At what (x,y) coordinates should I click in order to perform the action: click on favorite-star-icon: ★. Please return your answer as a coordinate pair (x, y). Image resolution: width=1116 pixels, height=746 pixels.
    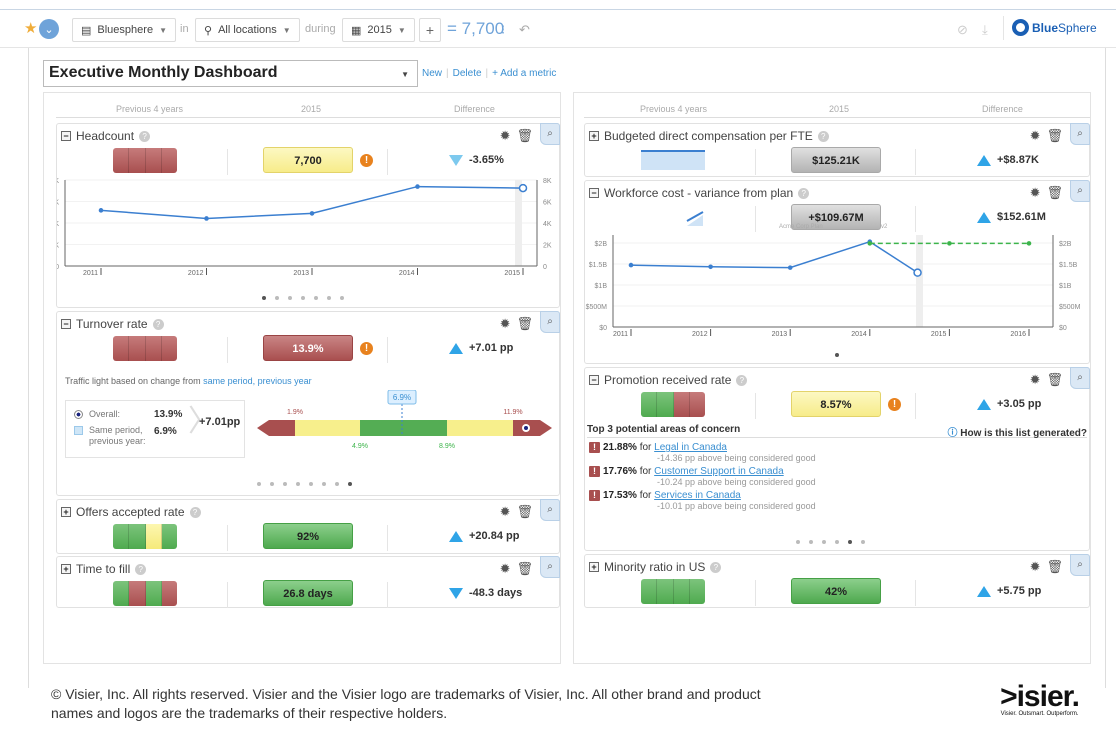
    Looking at the image, I should click on (30, 28).